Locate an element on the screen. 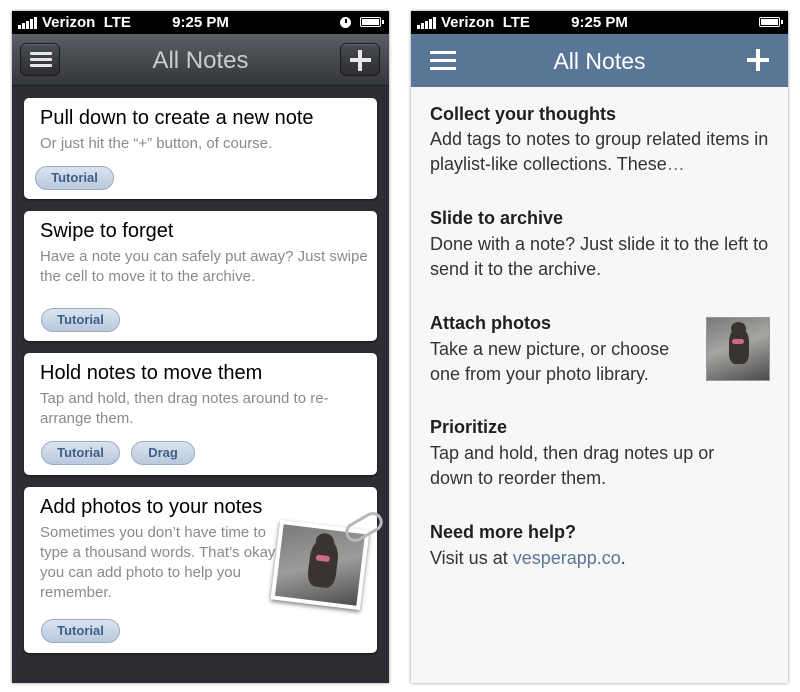  plus-icon is located at coordinates (360, 60).